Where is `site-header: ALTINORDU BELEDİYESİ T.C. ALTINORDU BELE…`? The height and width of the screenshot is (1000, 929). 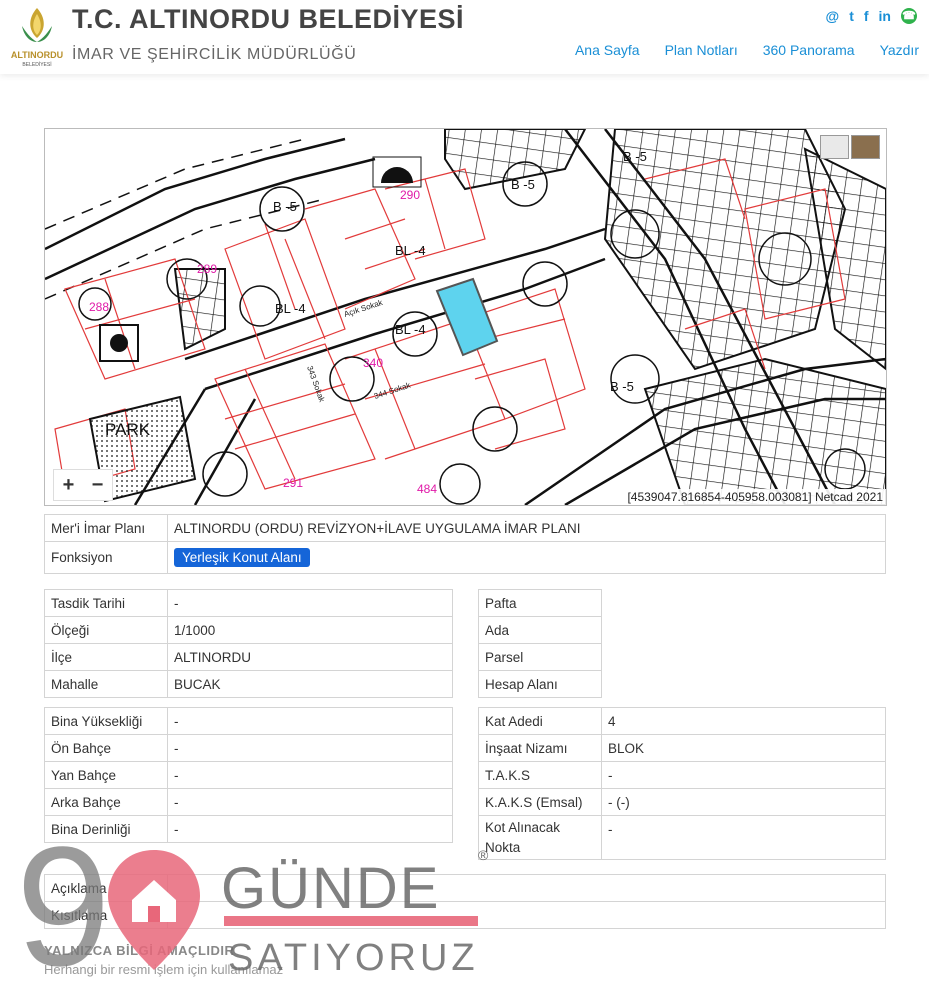
site-header: ALTINORDU BELEDİYESİ T.C. ALTINORDU BELE… is located at coordinates (464, 37).